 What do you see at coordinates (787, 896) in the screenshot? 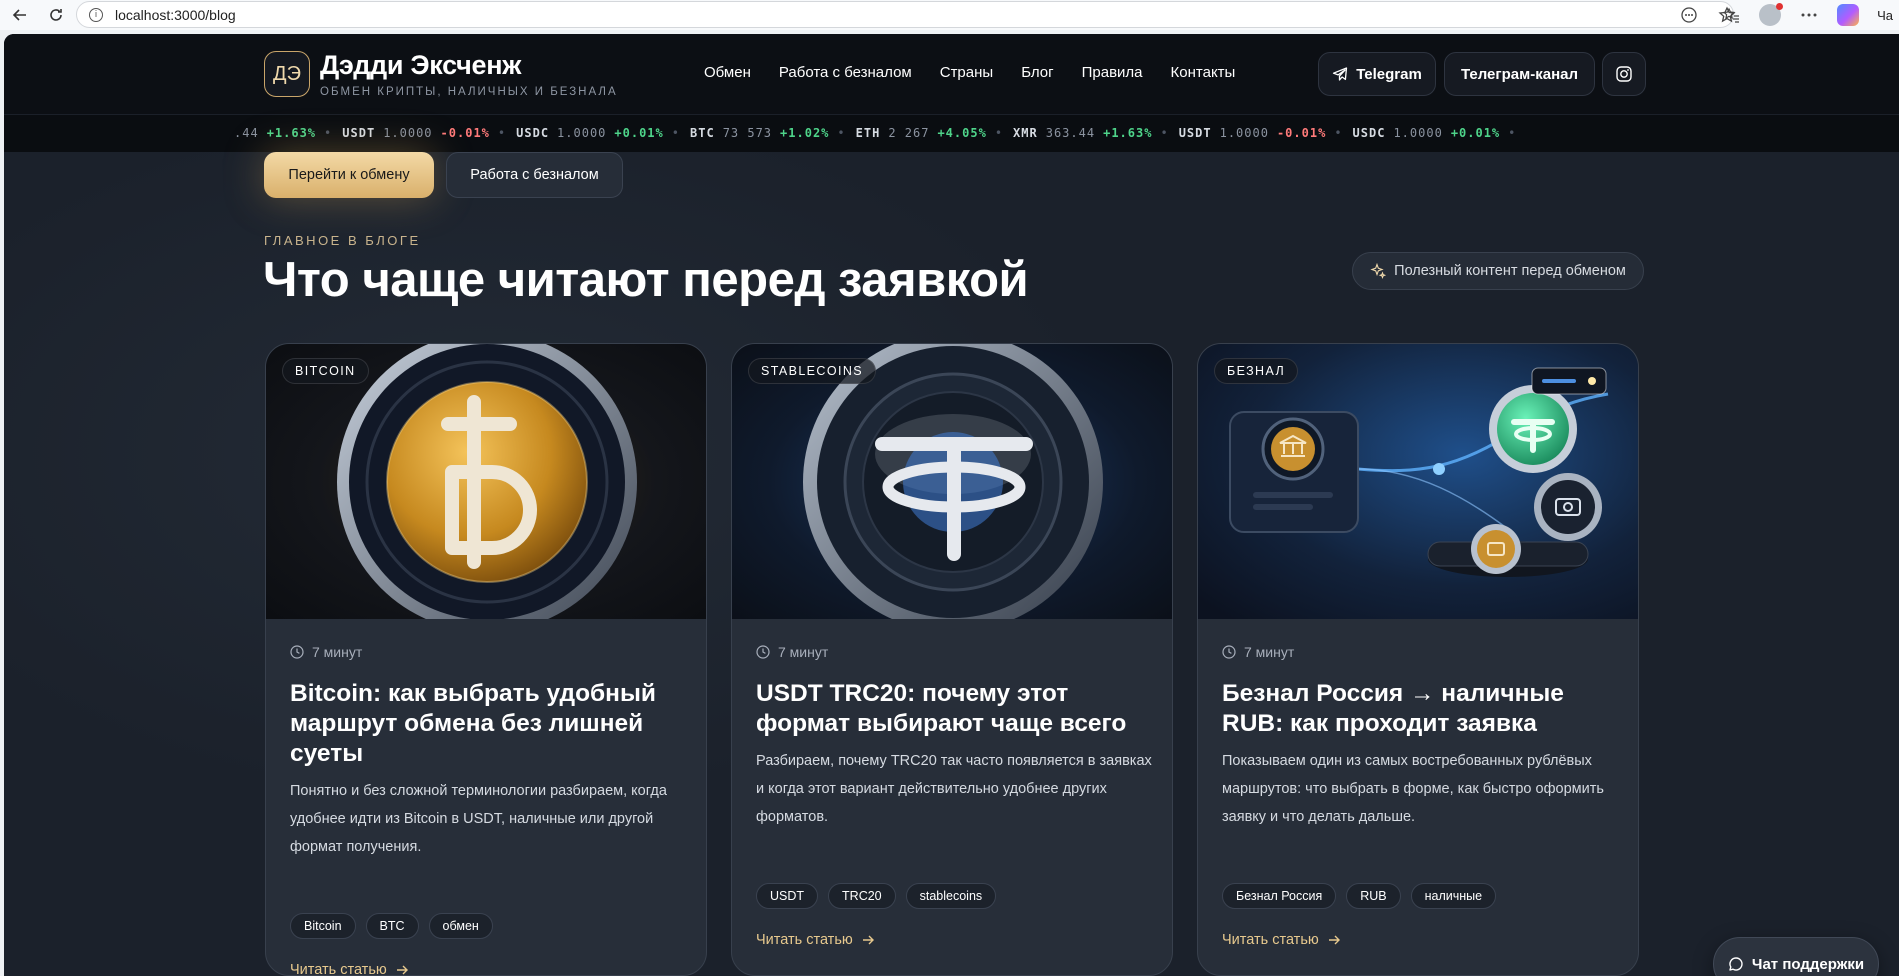
I see `tag-chip: USDT` at bounding box center [787, 896].